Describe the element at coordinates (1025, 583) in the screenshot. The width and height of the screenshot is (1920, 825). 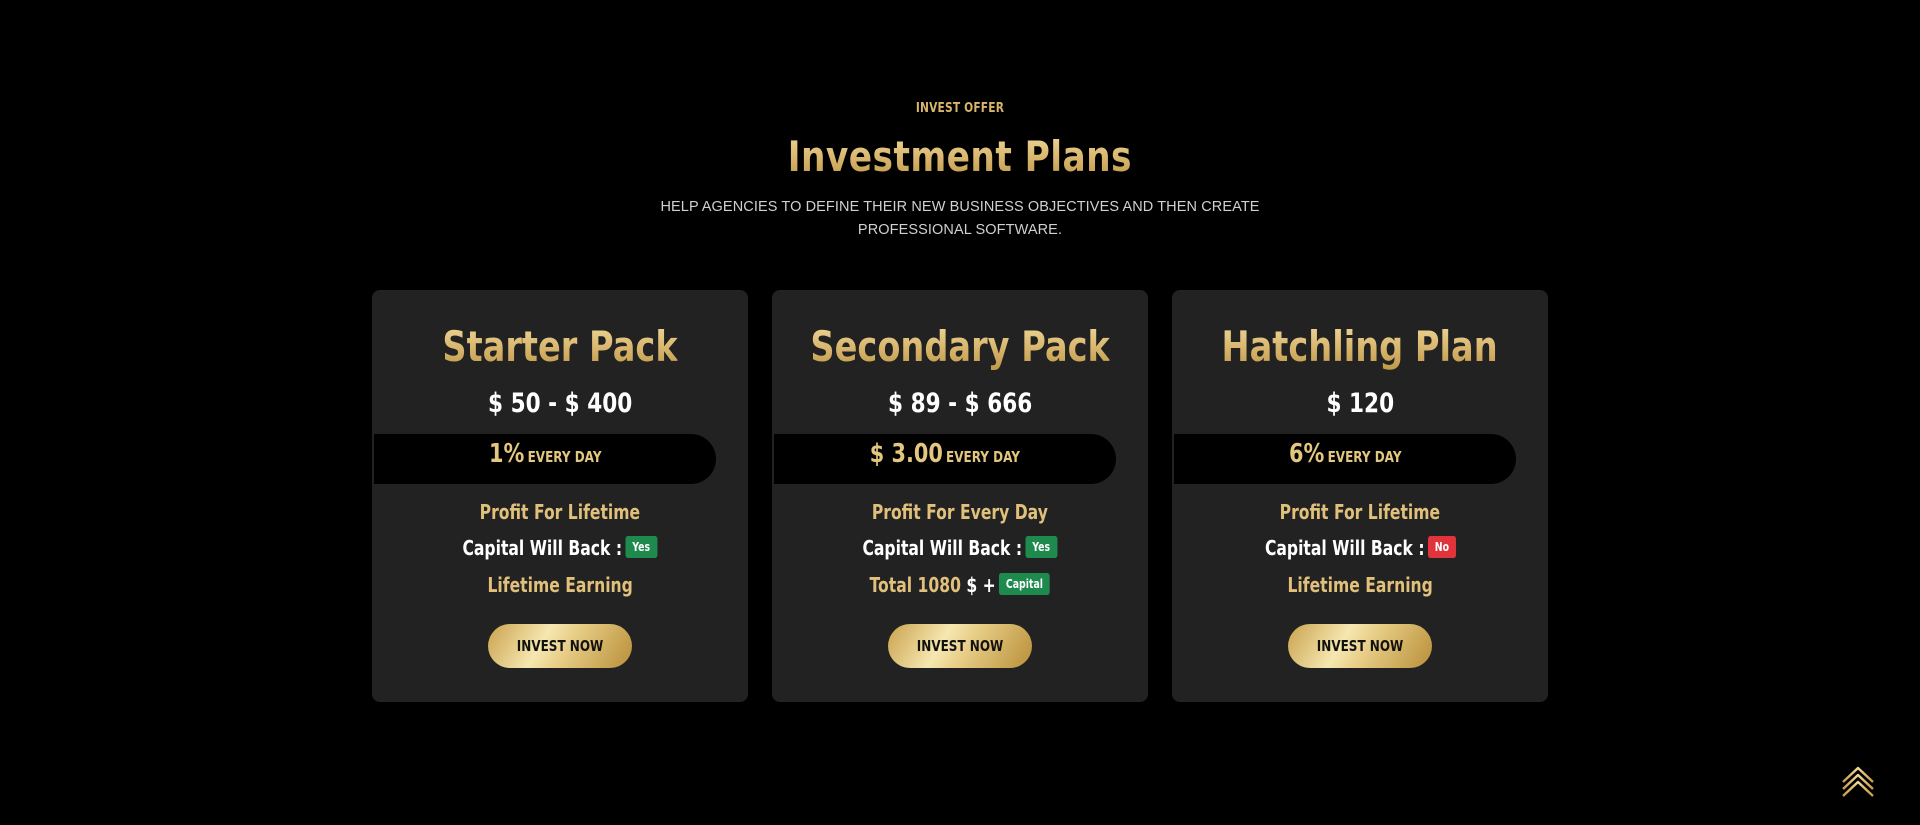
I see `total-badge: Capital` at that location.